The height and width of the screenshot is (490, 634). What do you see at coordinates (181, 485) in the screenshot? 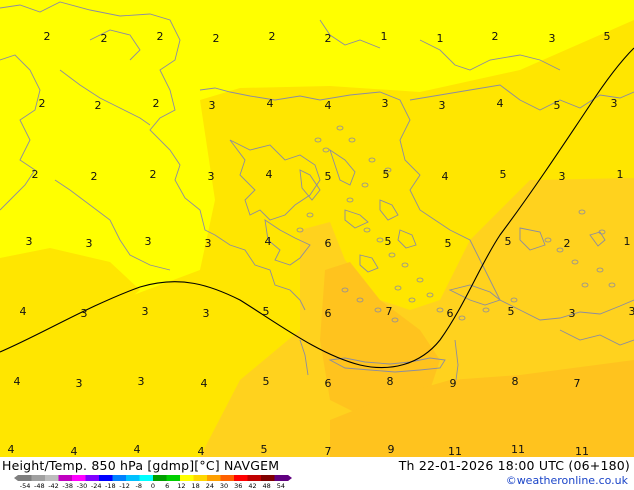
I see `scale-tick-label: 12` at bounding box center [181, 485].